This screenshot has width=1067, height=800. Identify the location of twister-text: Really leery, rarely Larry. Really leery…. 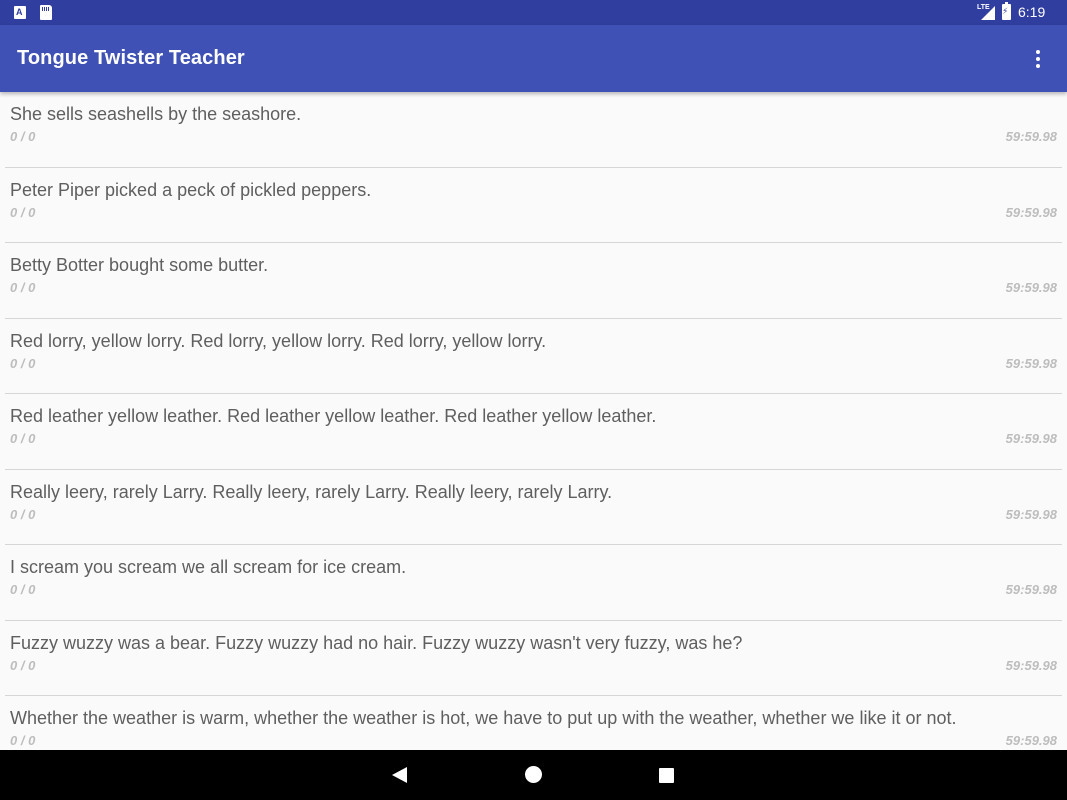
(311, 491).